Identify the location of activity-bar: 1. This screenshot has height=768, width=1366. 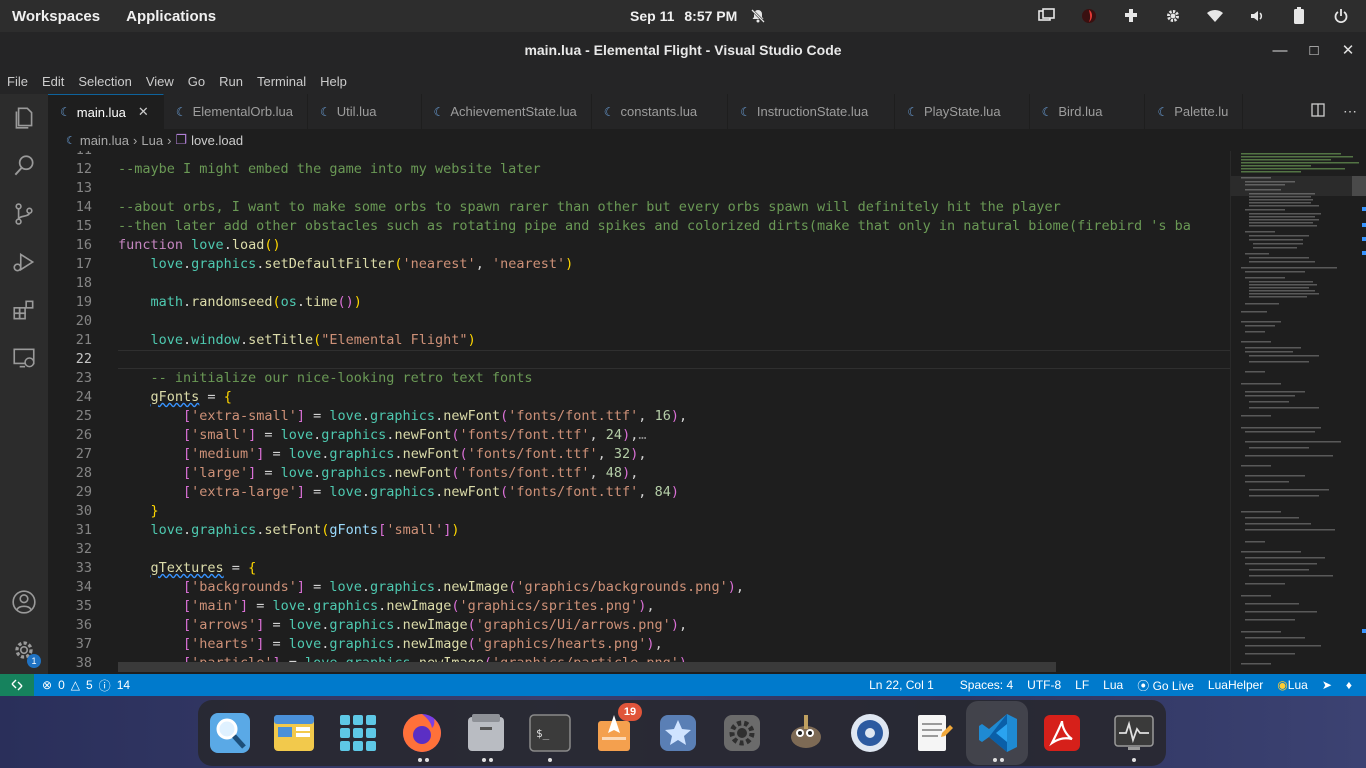
(24, 384).